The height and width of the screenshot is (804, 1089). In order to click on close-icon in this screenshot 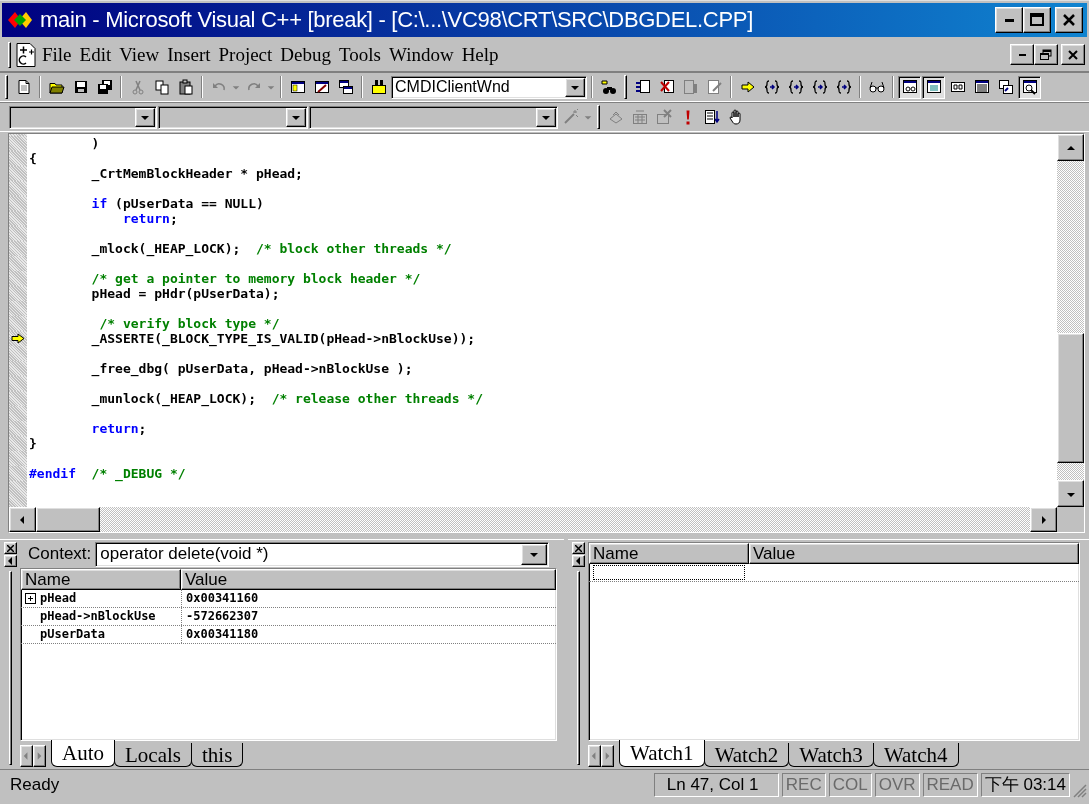, I will do `click(1069, 20)`.